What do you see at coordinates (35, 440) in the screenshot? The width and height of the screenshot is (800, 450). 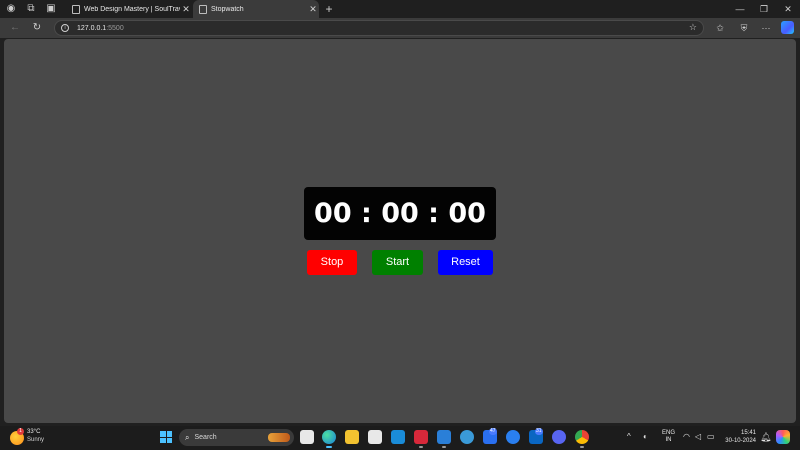 I see `weather-condition: Sunny` at bounding box center [35, 440].